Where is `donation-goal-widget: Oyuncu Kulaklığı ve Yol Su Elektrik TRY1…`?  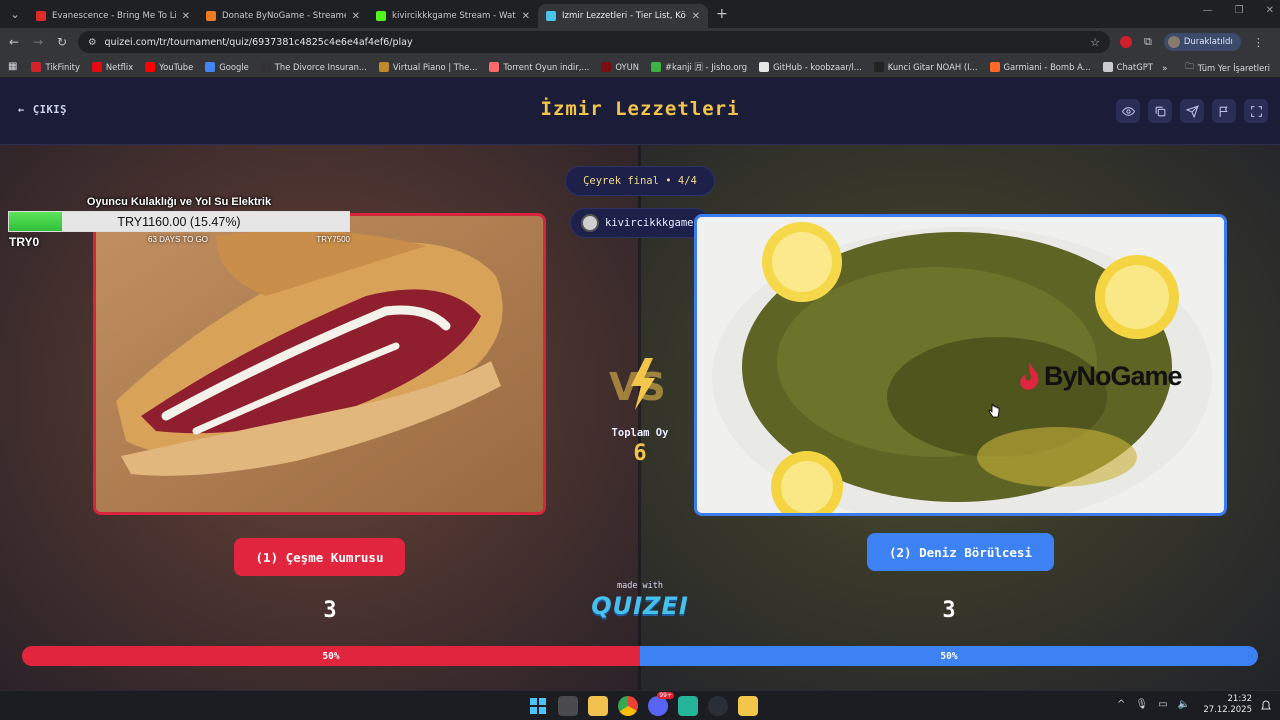 donation-goal-widget: Oyuncu Kulaklığı ve Yol Su Elektrik TRY1… is located at coordinates (179, 222).